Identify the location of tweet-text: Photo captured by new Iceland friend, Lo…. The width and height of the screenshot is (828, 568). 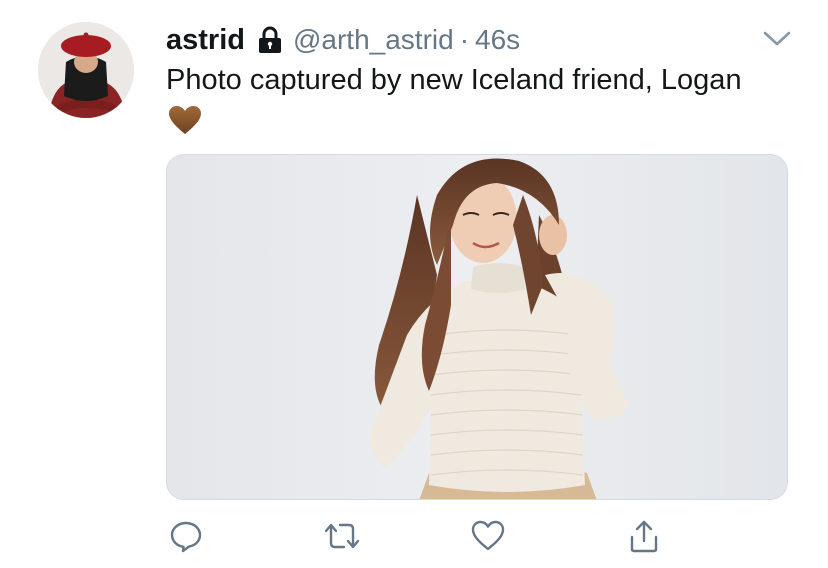
(466, 103).